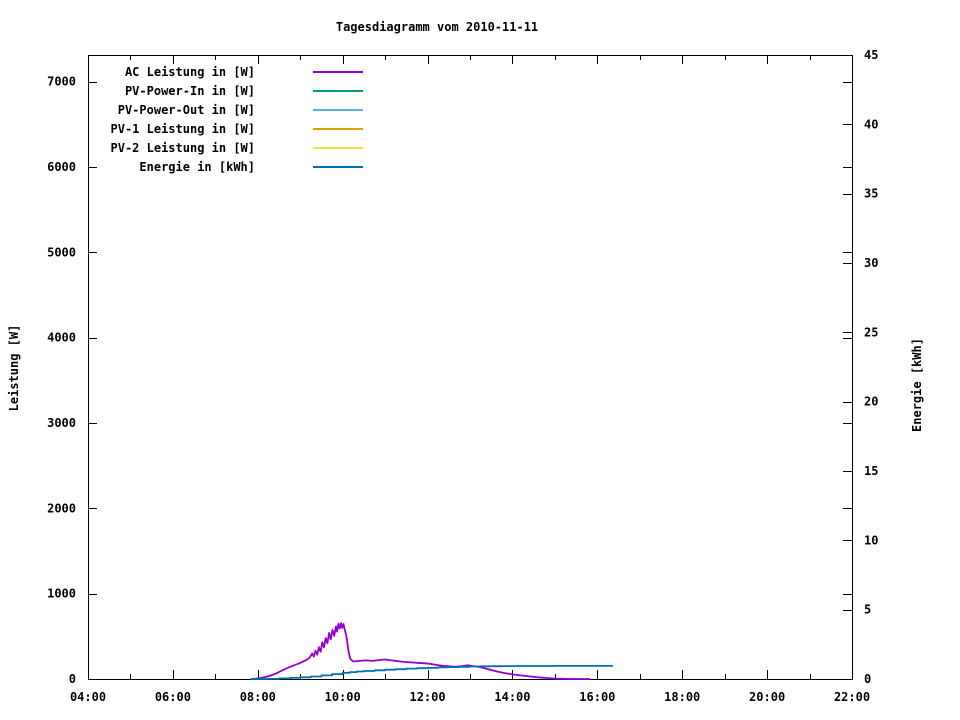 This screenshot has width=960, height=720. Describe the element at coordinates (871, 55) in the screenshot. I see `y2-tick-label: 45` at that location.